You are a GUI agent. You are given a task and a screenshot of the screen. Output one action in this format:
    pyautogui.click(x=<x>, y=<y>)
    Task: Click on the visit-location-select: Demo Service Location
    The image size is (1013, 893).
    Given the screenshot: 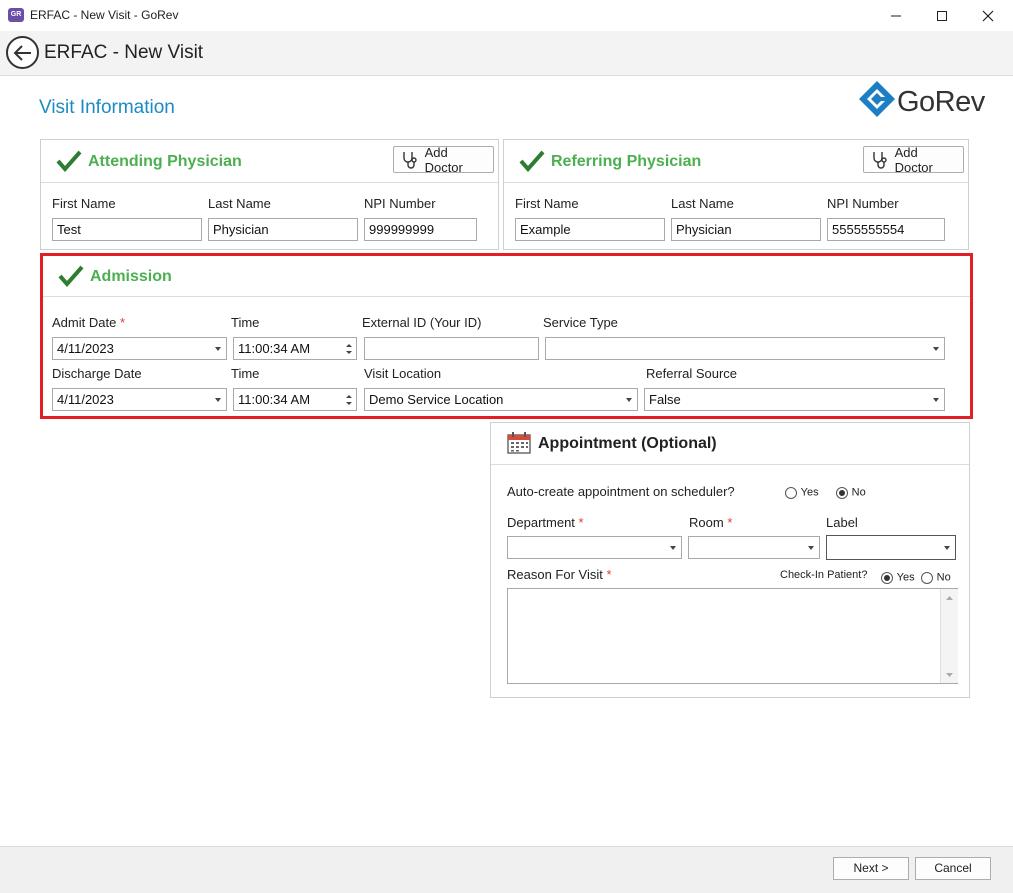 What is the action you would take?
    pyautogui.click(x=501, y=399)
    